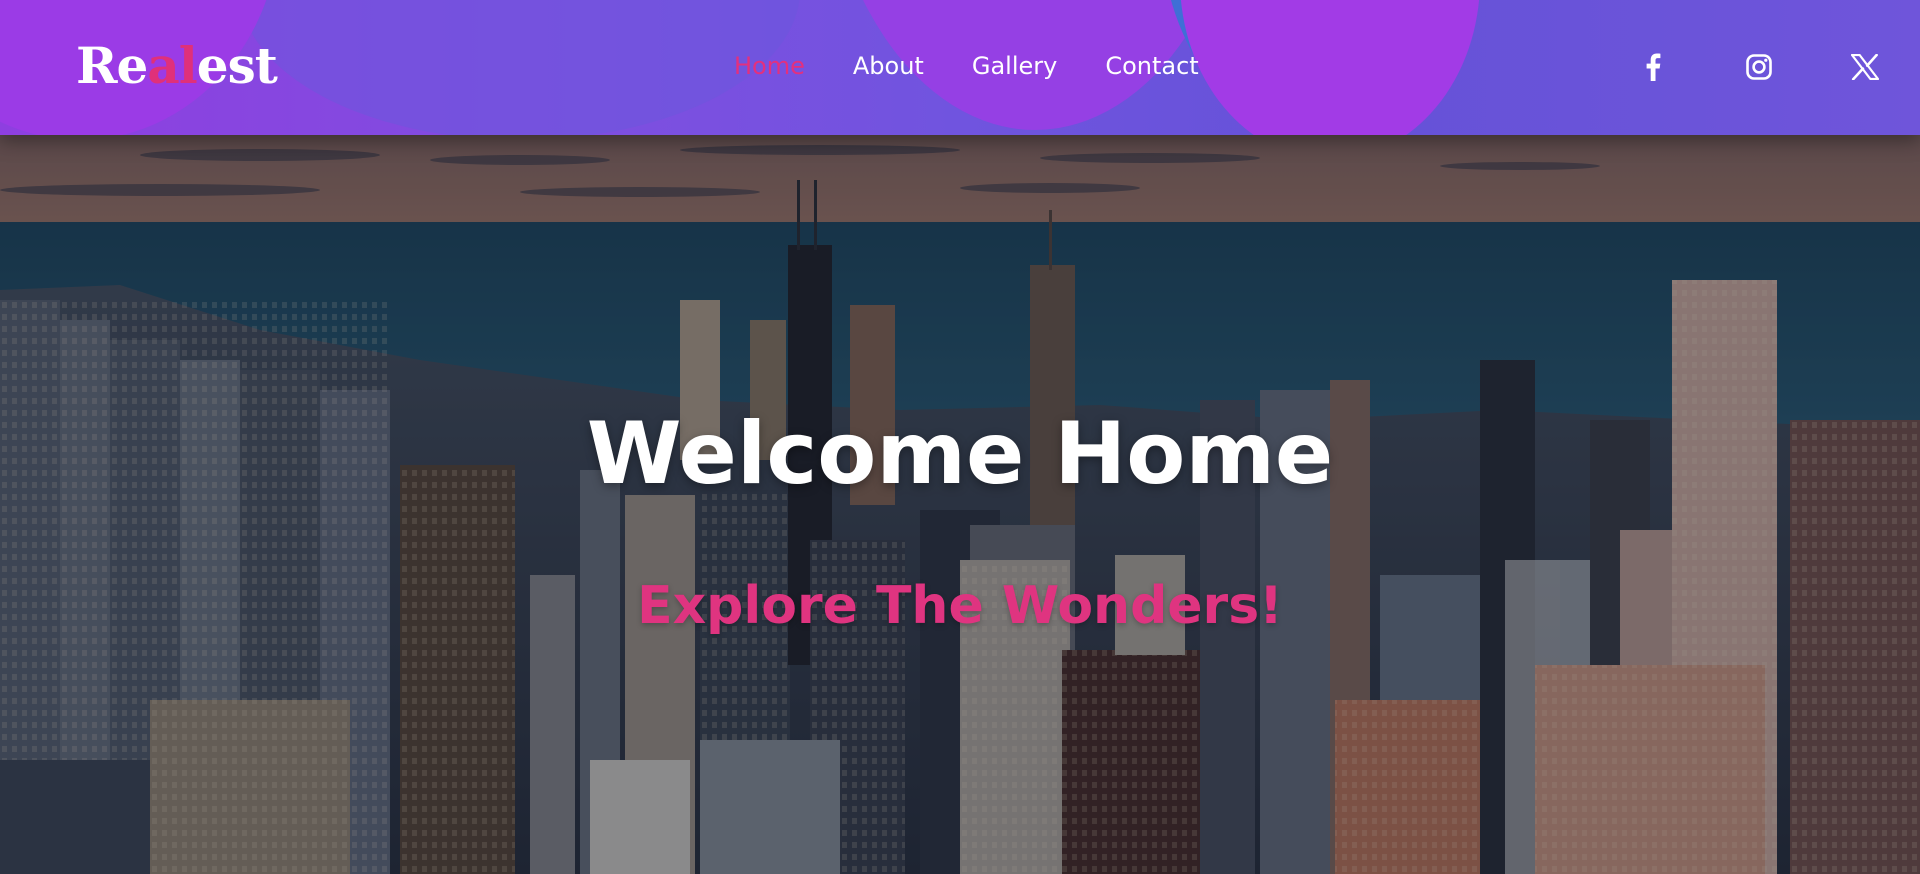 The image size is (1920, 874). Describe the element at coordinates (237, 65) in the screenshot. I see `brand-logo-suffix: est` at that location.